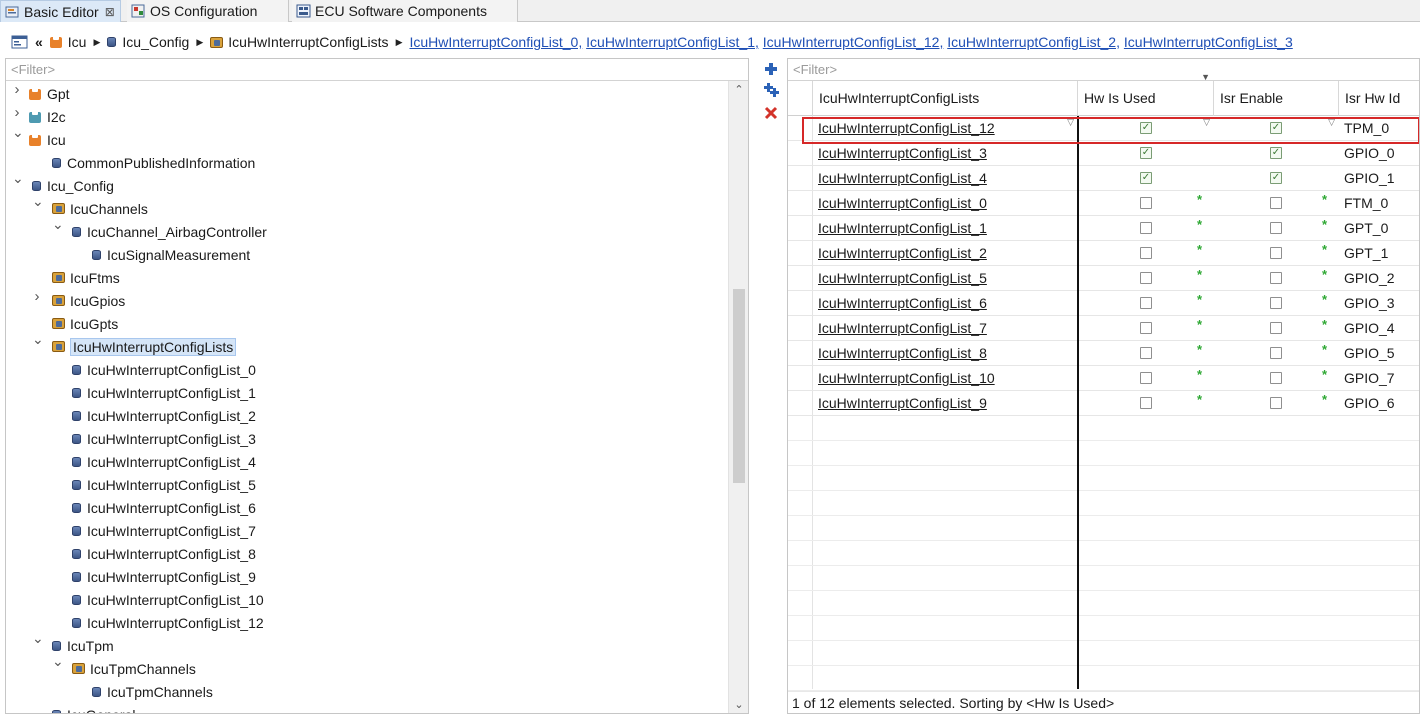 Image resolution: width=1420 pixels, height=716 pixels. Describe the element at coordinates (1103, 228) in the screenshot. I see `table-row: IcuHwInterruptConfigList_1 * * GPT_0` at that location.